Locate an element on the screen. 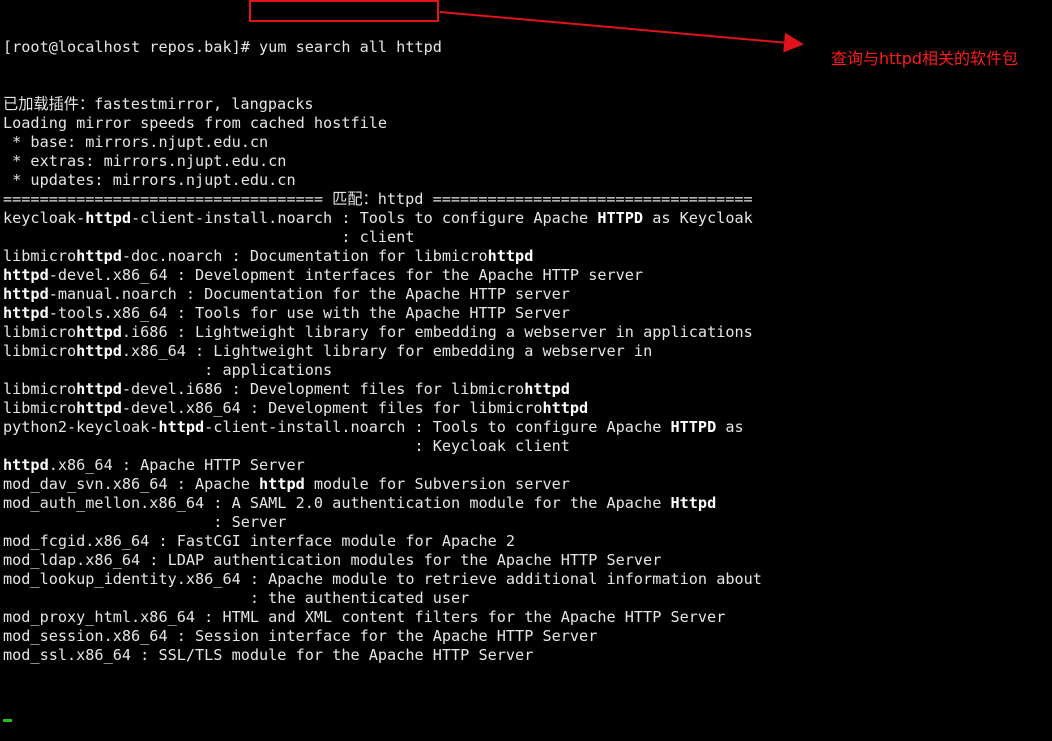 The height and width of the screenshot is (741, 1052). terminal-cursor is located at coordinates (7, 720).